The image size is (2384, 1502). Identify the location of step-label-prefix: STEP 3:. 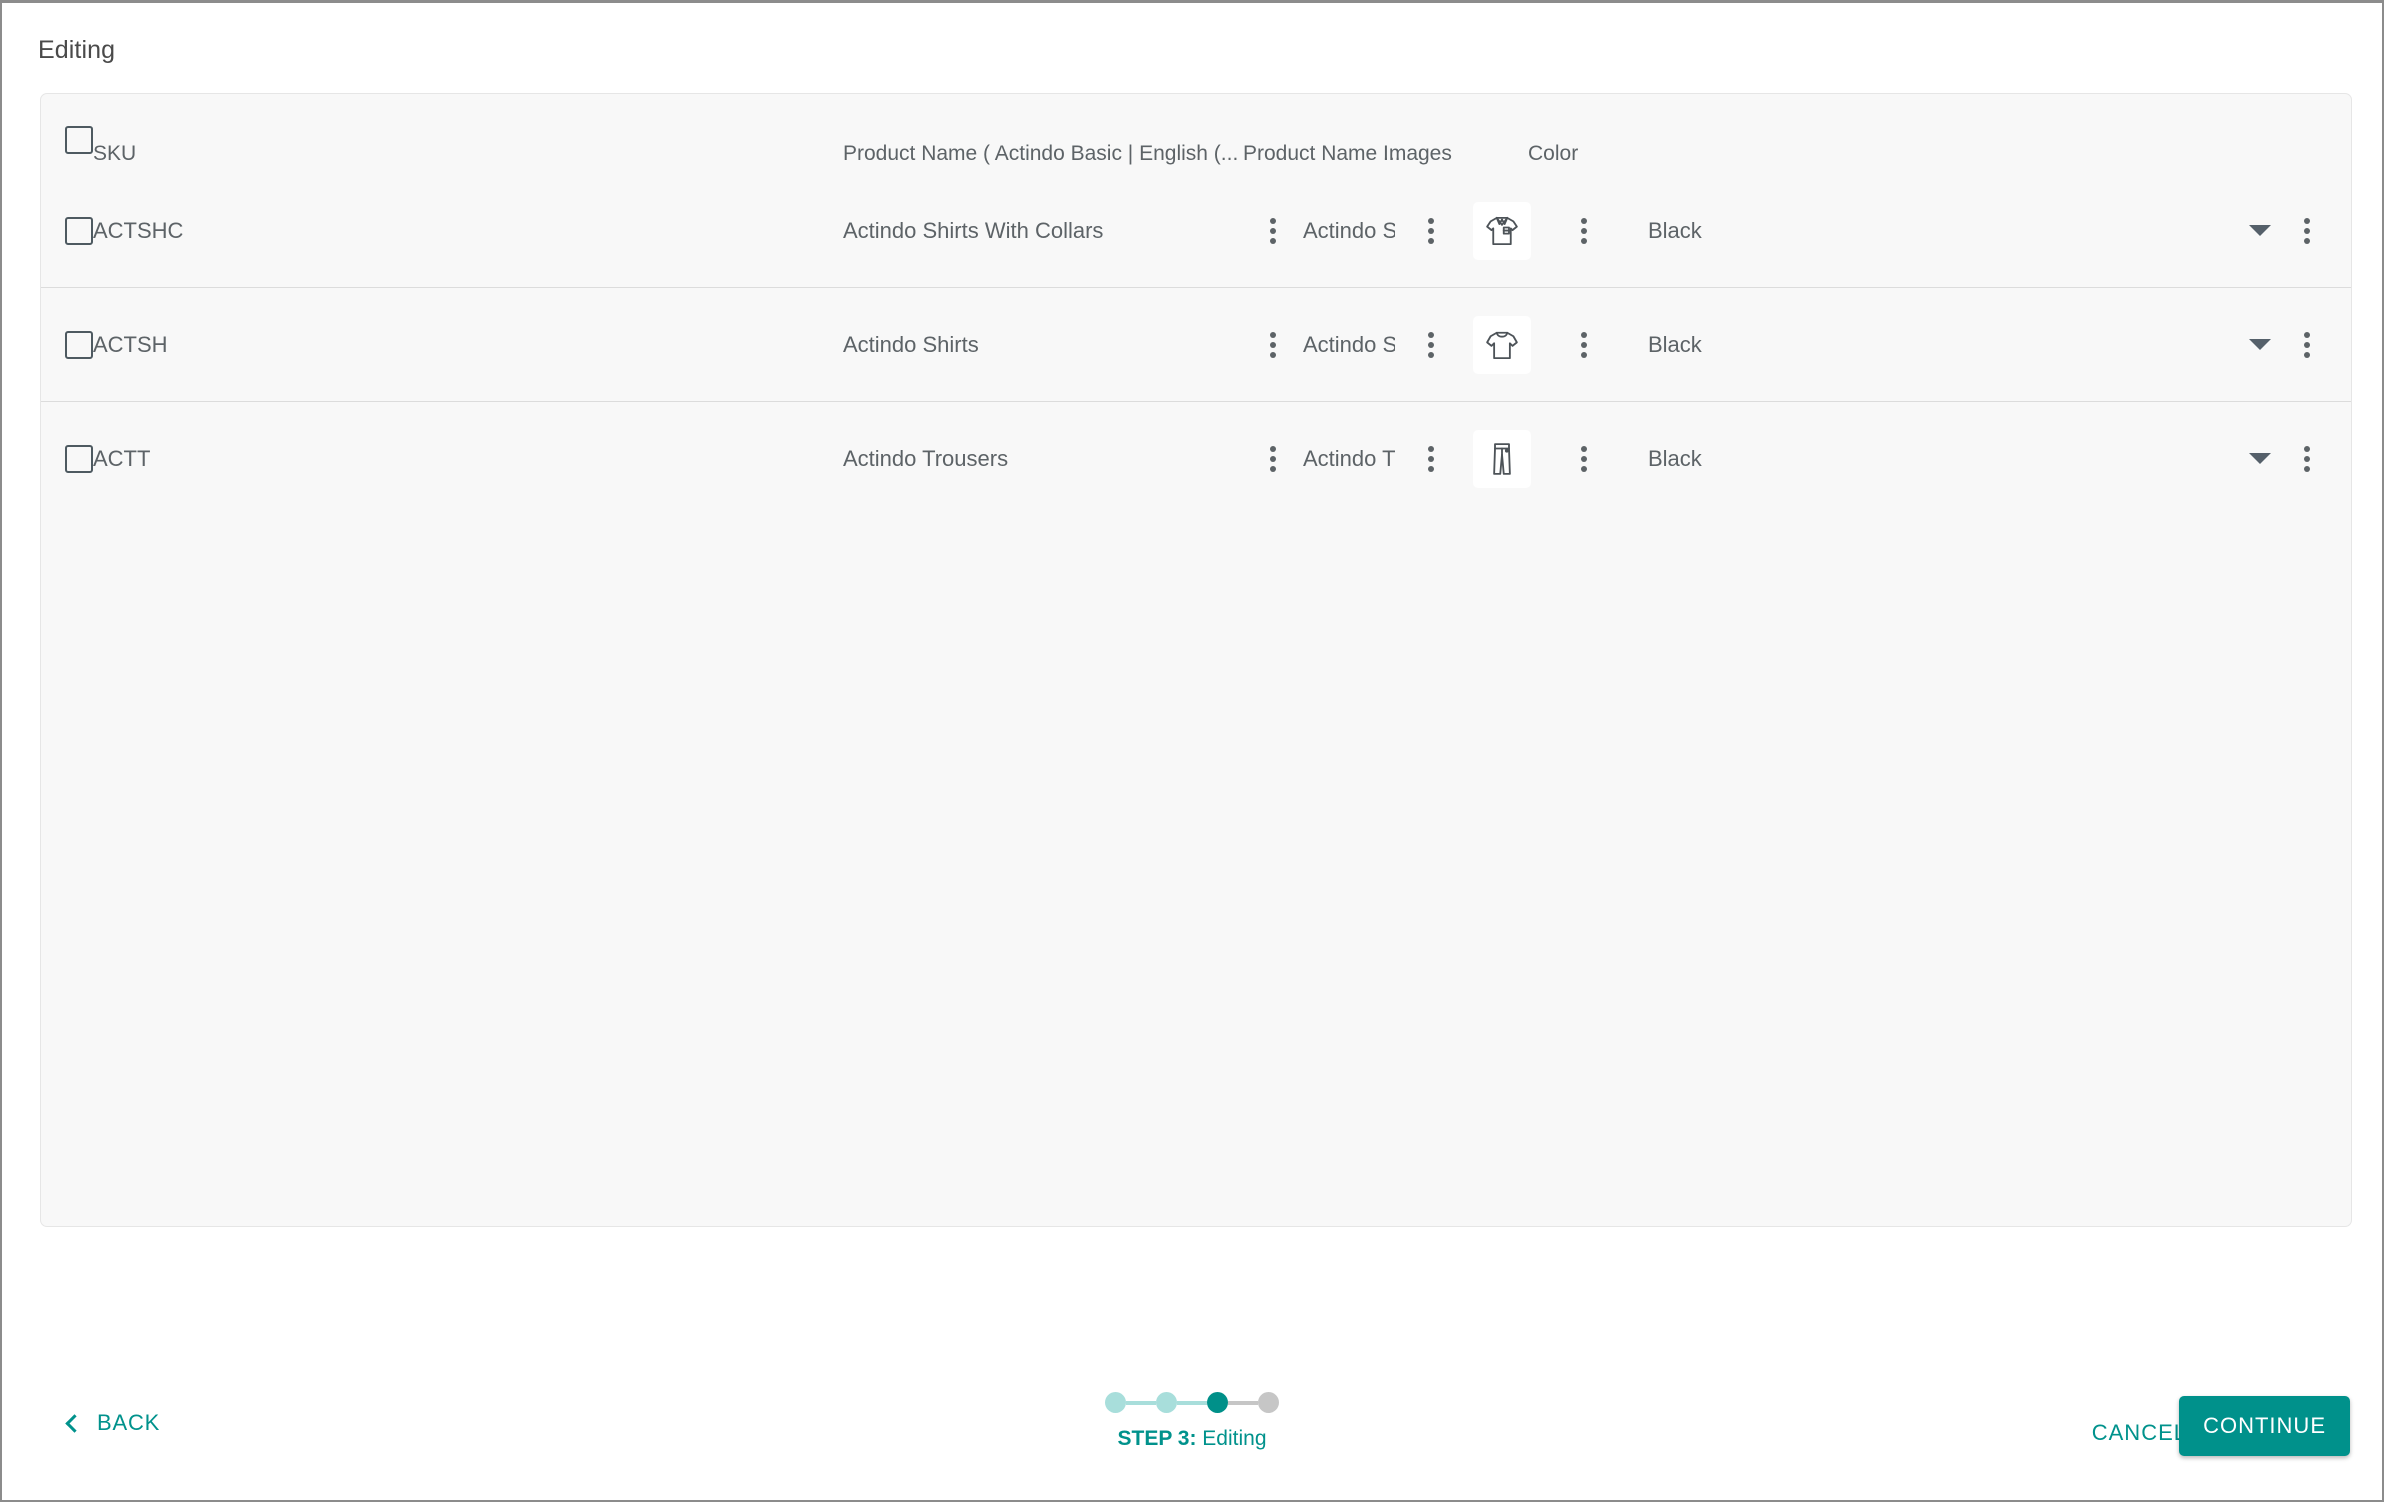
(1157, 1438).